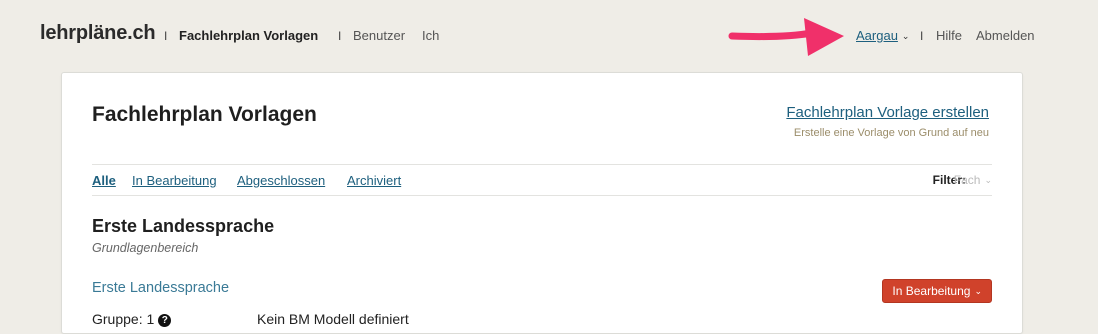 The height and width of the screenshot is (334, 1098). What do you see at coordinates (887, 112) in the screenshot?
I see `create-template-link: Fachlehrplan Vorlage erstellen` at bounding box center [887, 112].